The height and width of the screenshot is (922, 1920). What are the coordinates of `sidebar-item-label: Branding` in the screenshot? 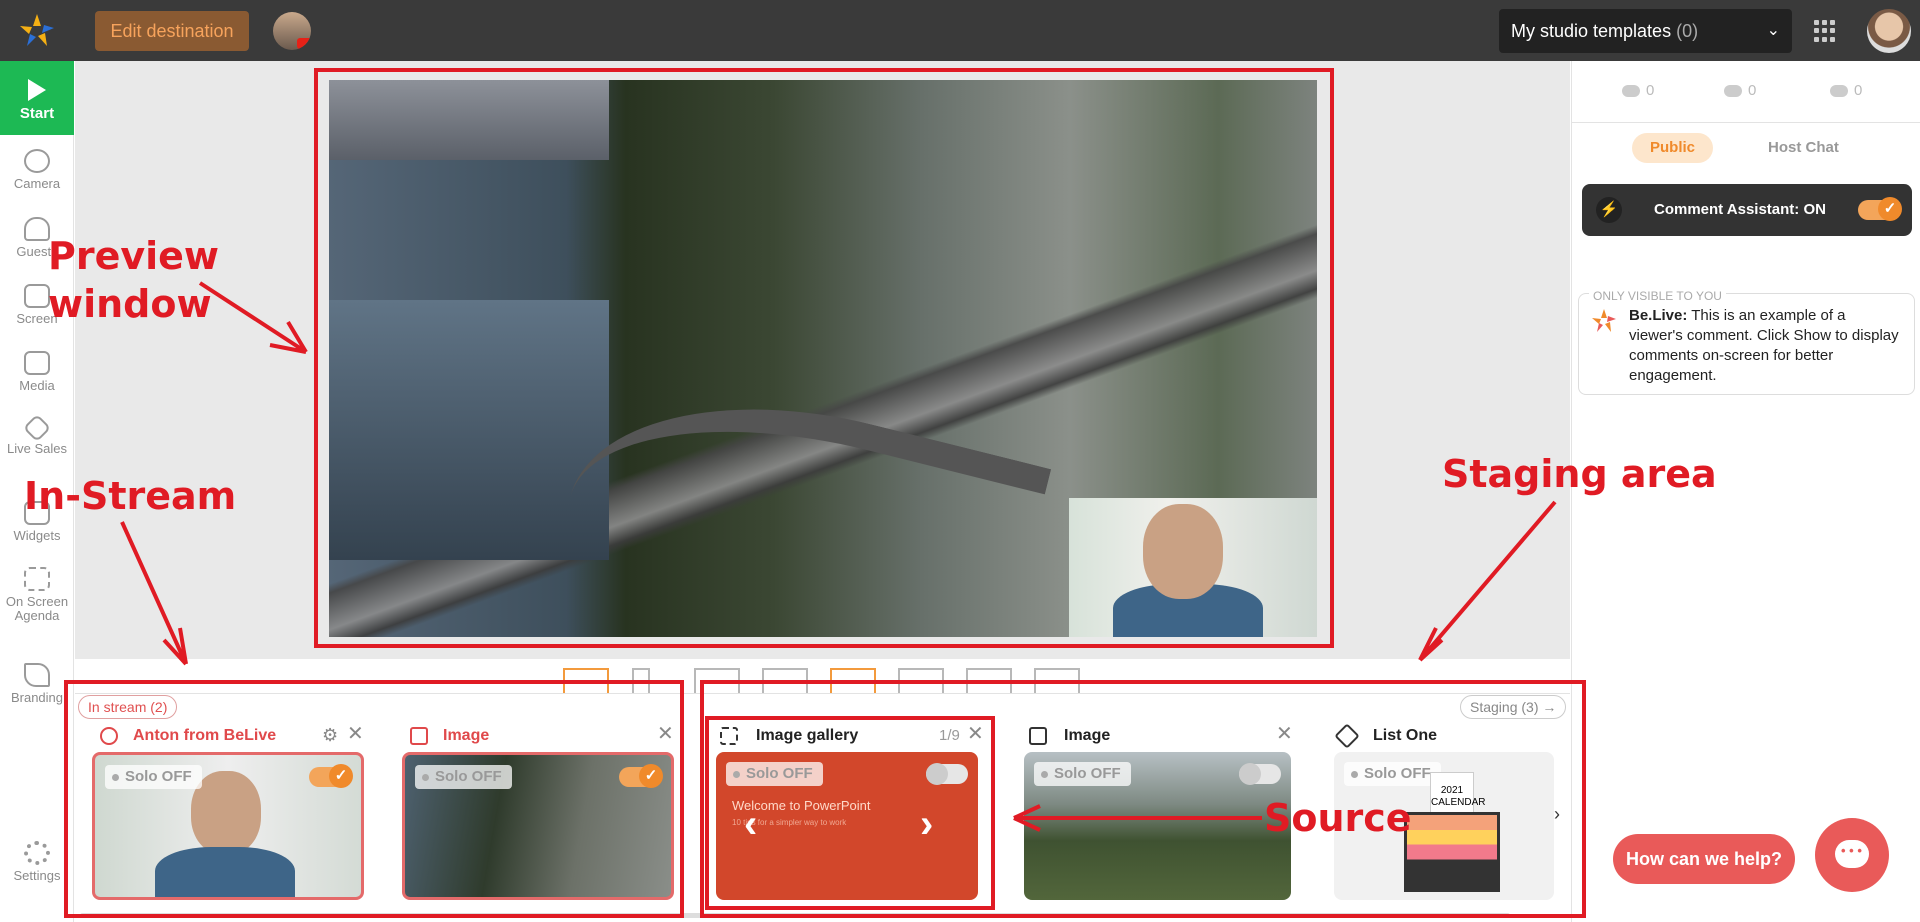 It's located at (37, 697).